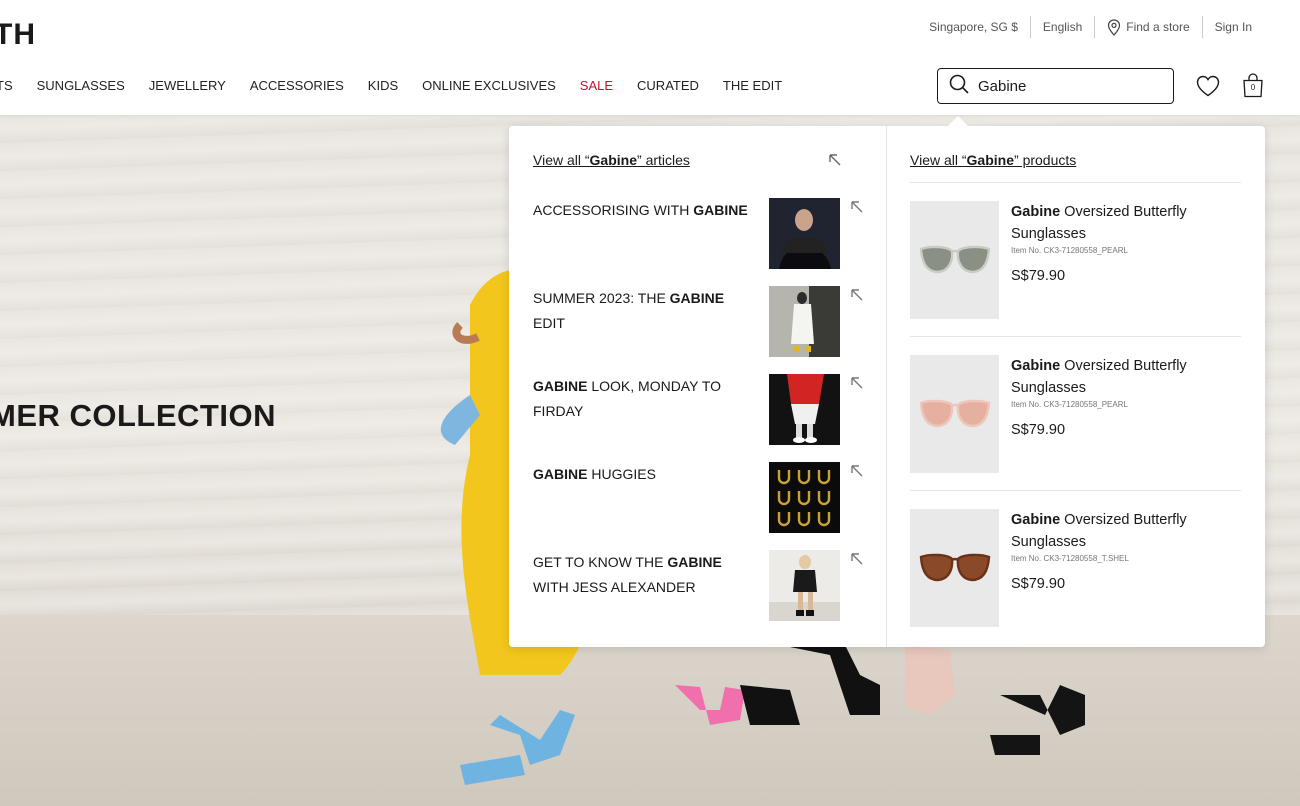  What do you see at coordinates (1208, 88) in the screenshot?
I see `wishlist-heart-icon` at bounding box center [1208, 88].